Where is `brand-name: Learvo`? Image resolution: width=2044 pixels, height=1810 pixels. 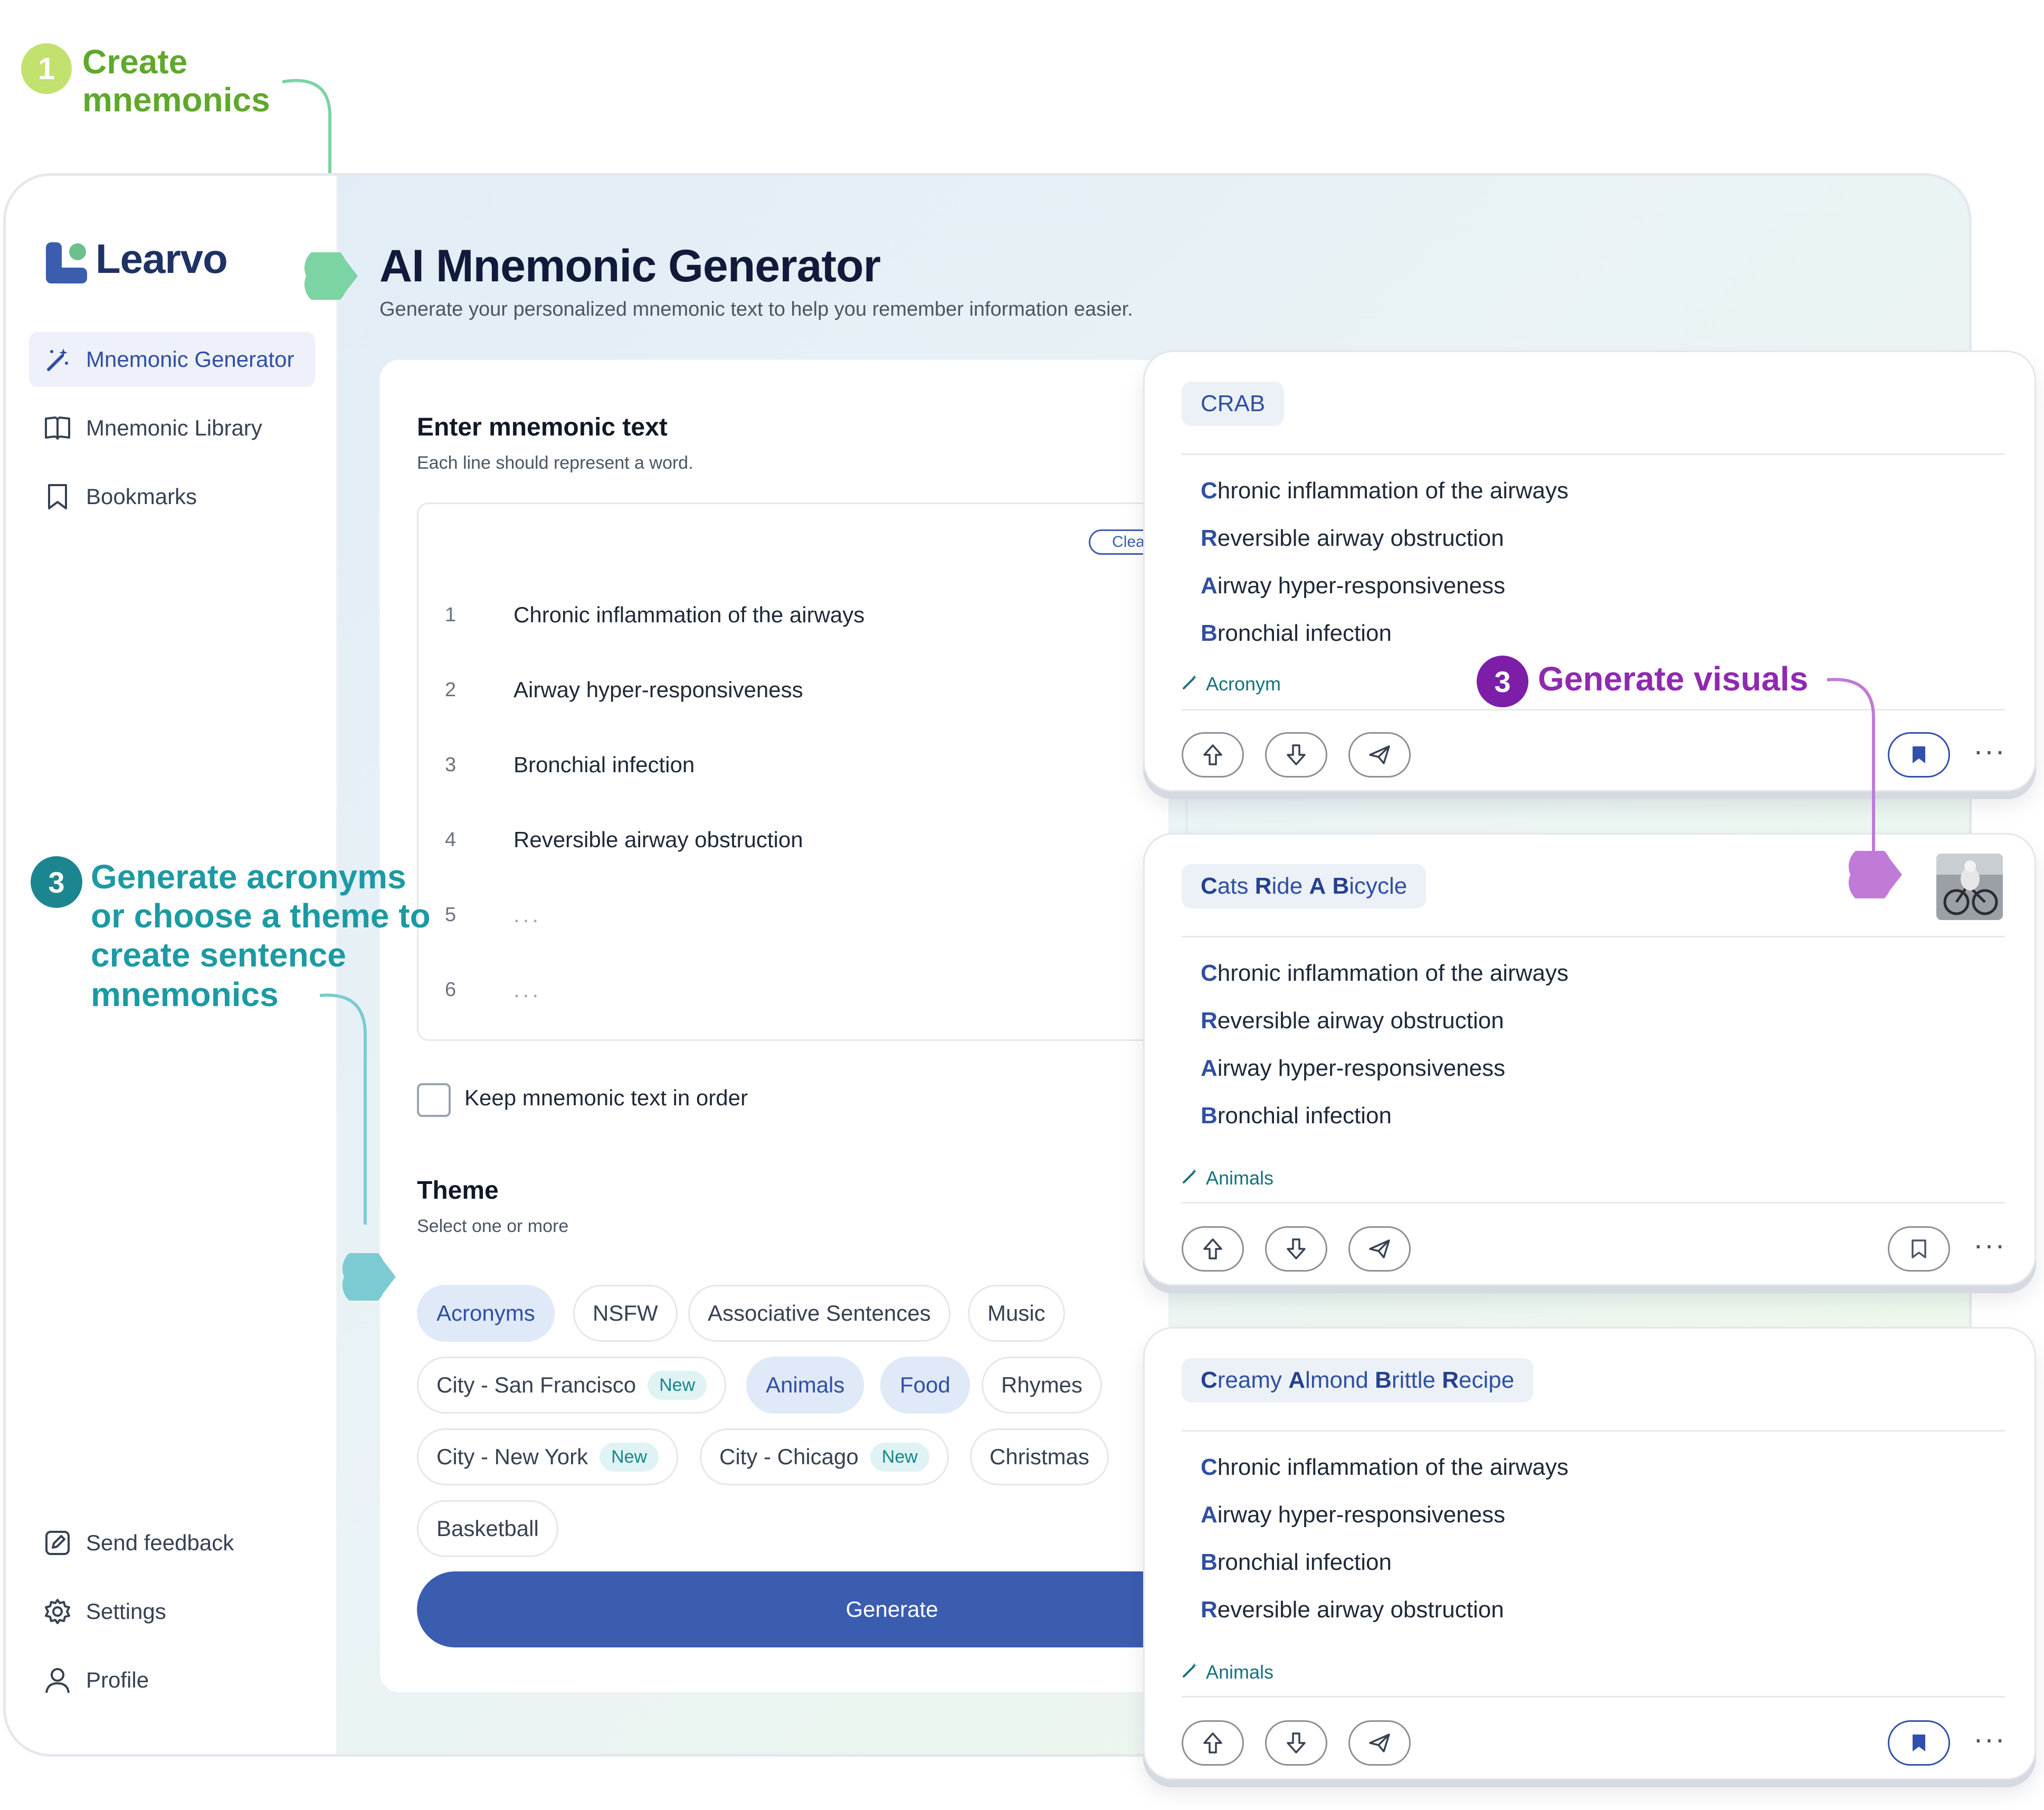 brand-name: Learvo is located at coordinates (162, 258).